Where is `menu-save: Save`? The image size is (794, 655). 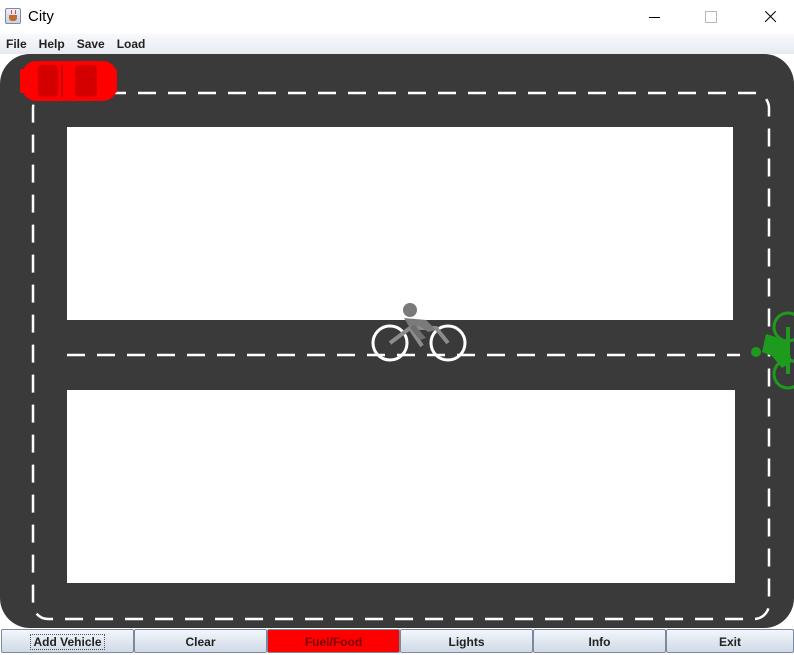
menu-save: Save is located at coordinates (91, 44).